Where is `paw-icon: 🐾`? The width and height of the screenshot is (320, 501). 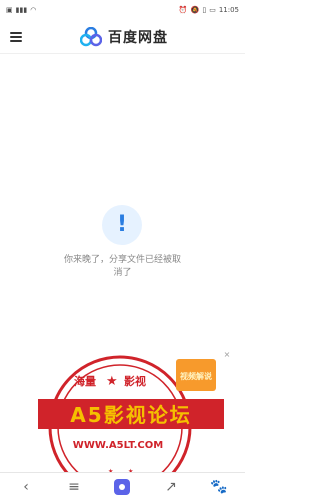
paw-icon: 🐾 is located at coordinates (218, 487).